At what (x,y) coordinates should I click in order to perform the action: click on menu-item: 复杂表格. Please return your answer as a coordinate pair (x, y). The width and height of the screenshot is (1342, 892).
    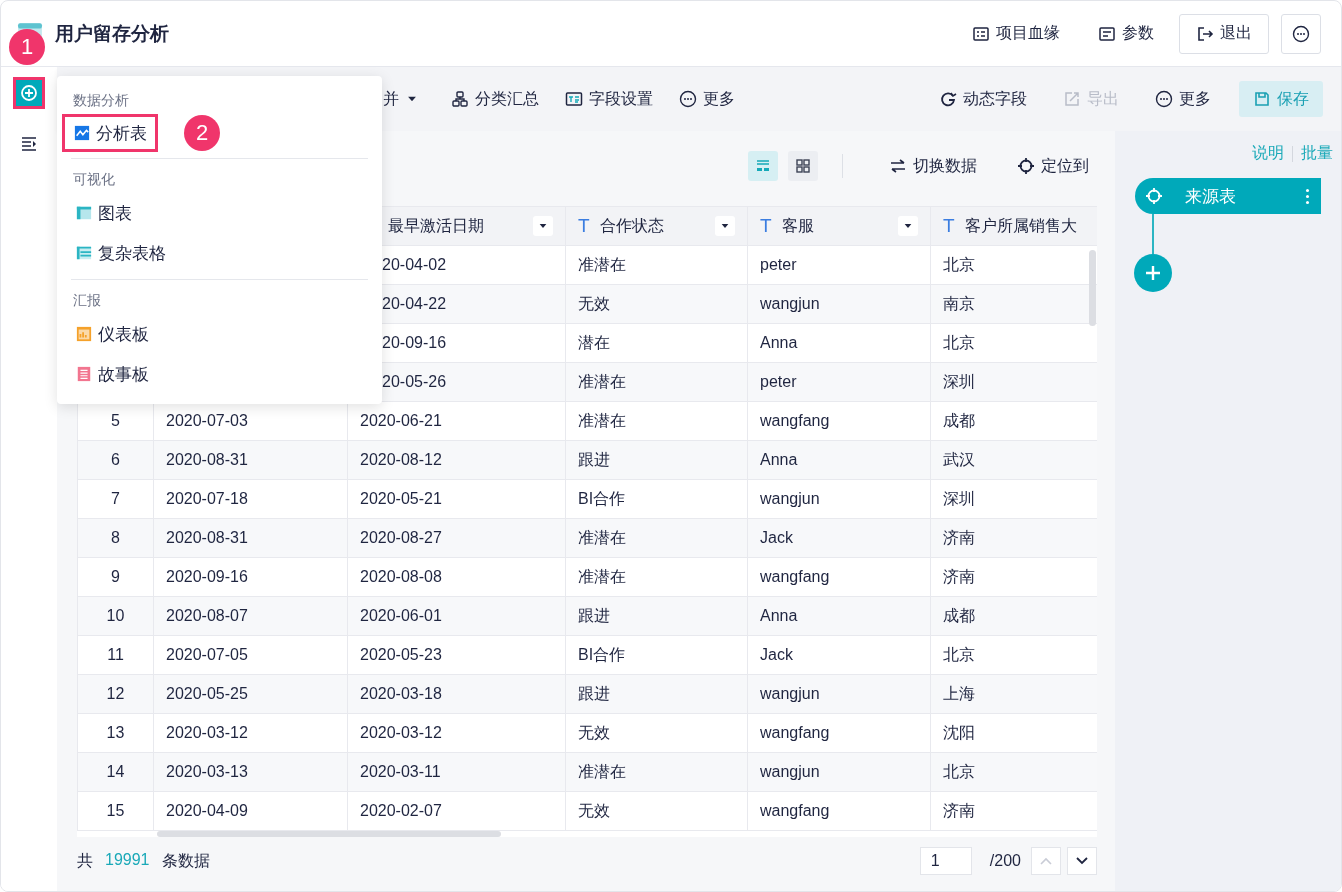
    Looking at the image, I should click on (124, 253).